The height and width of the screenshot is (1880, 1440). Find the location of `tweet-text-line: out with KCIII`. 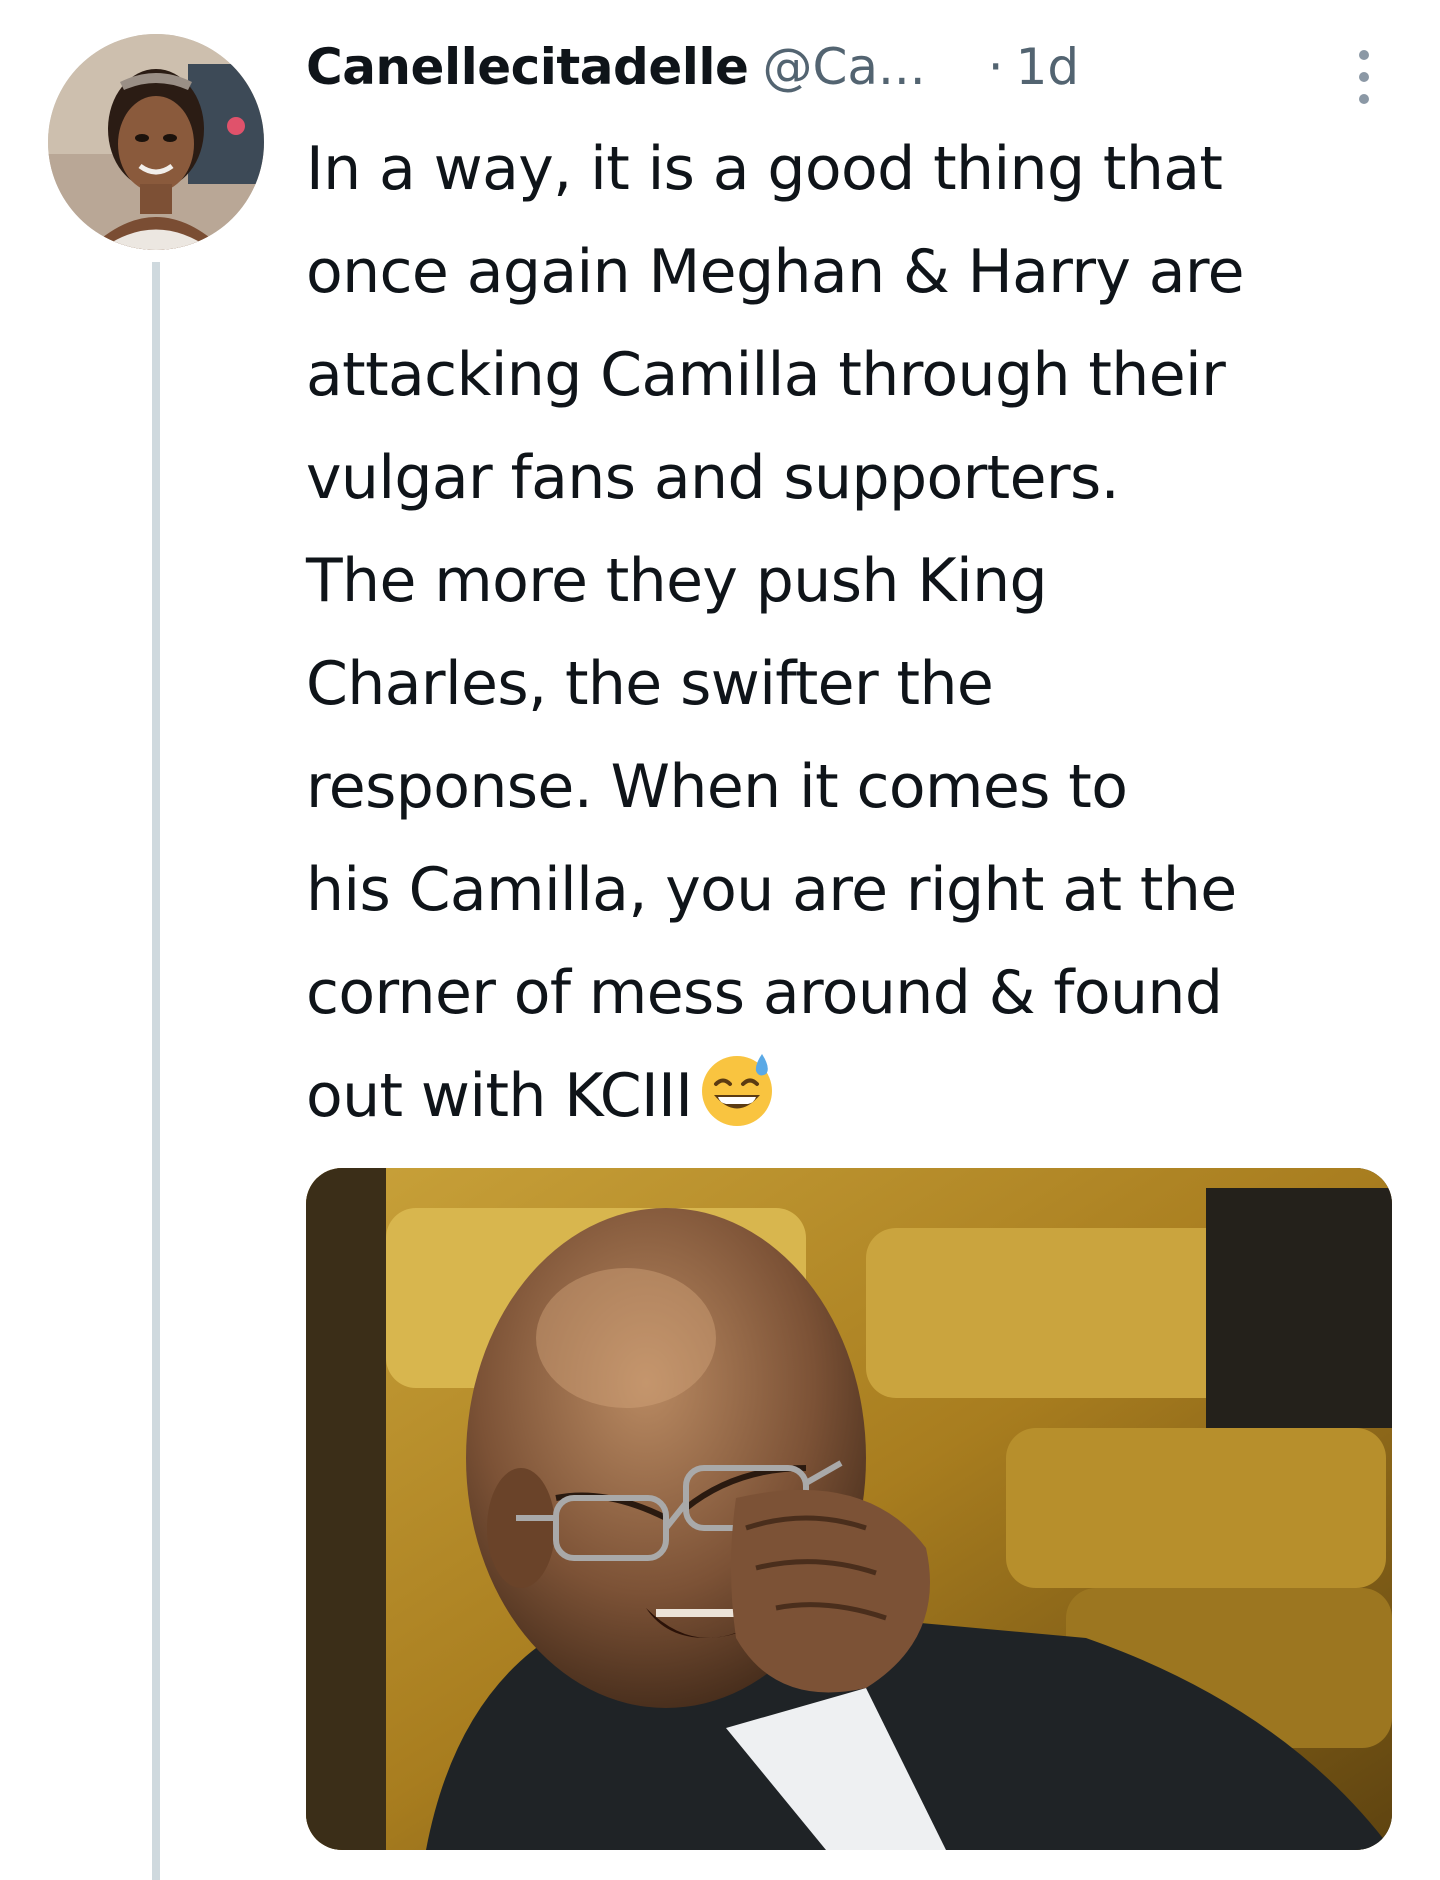

tweet-text-line: out with KCIII is located at coordinates (499, 1096).